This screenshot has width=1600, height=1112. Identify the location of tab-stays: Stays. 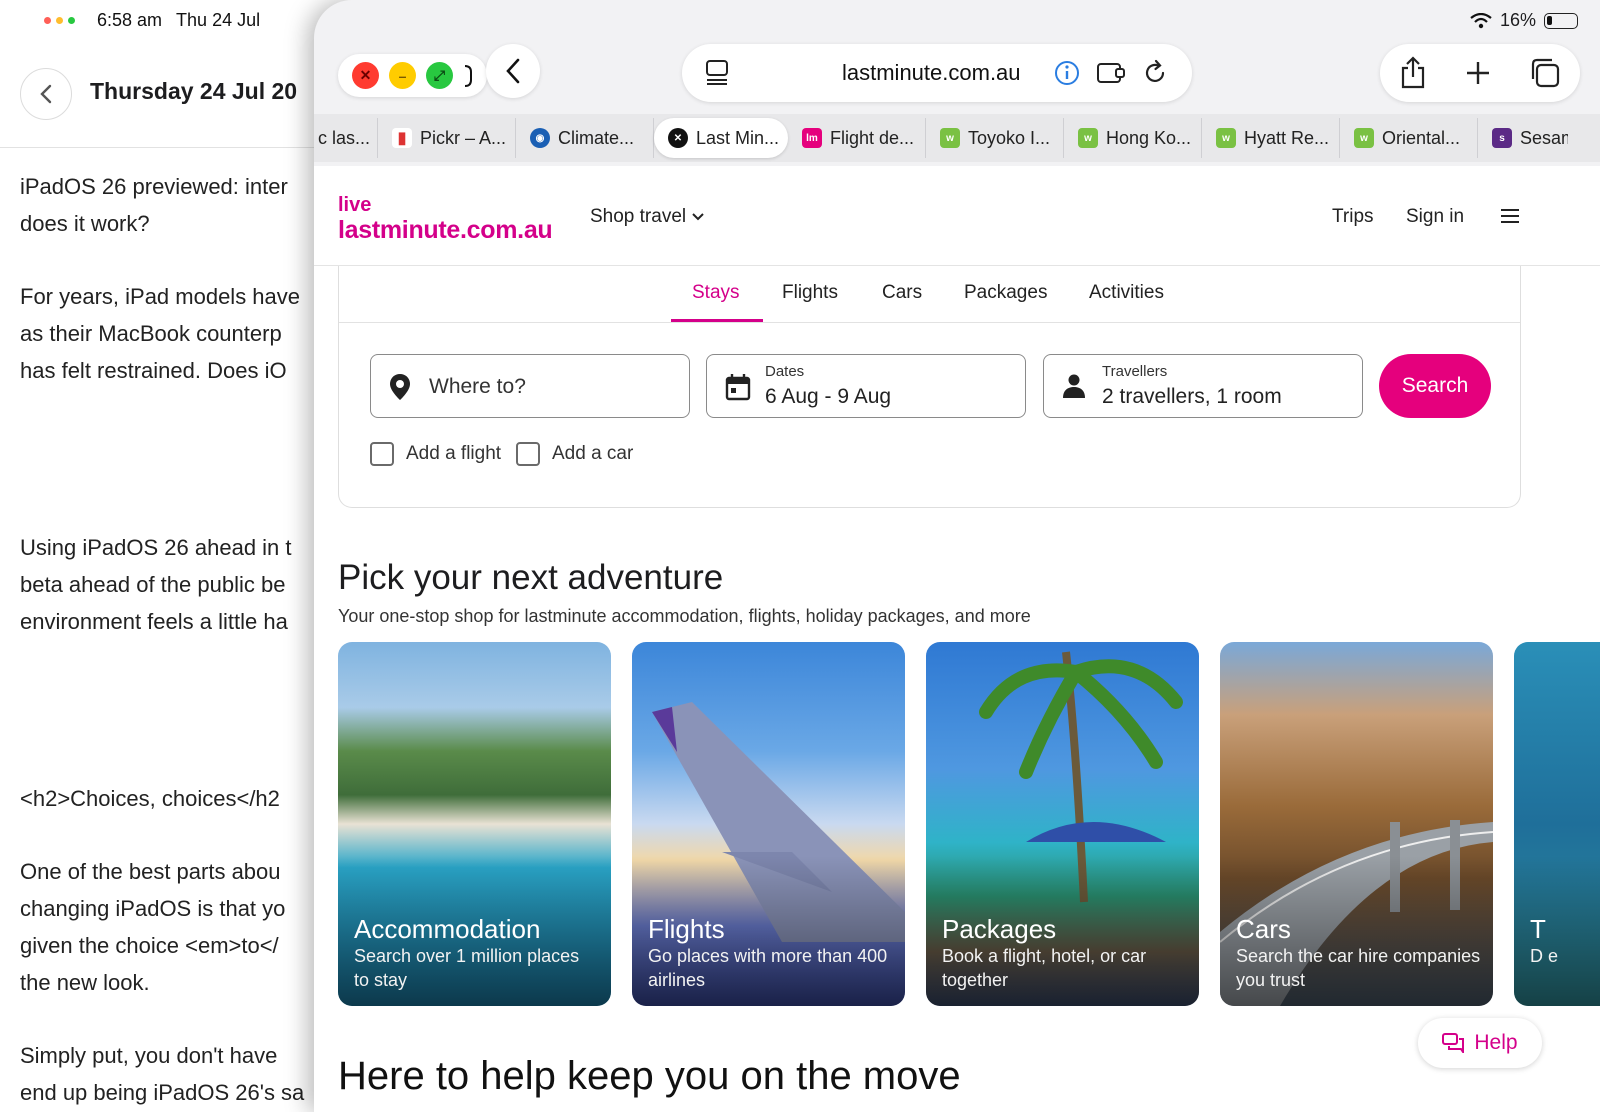
(716, 293).